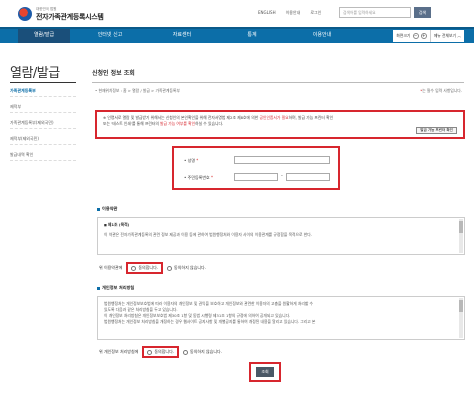  Describe the element at coordinates (43, 90) in the screenshot. I see `sidebar-item-family-register: 가족관계등록부` at that location.